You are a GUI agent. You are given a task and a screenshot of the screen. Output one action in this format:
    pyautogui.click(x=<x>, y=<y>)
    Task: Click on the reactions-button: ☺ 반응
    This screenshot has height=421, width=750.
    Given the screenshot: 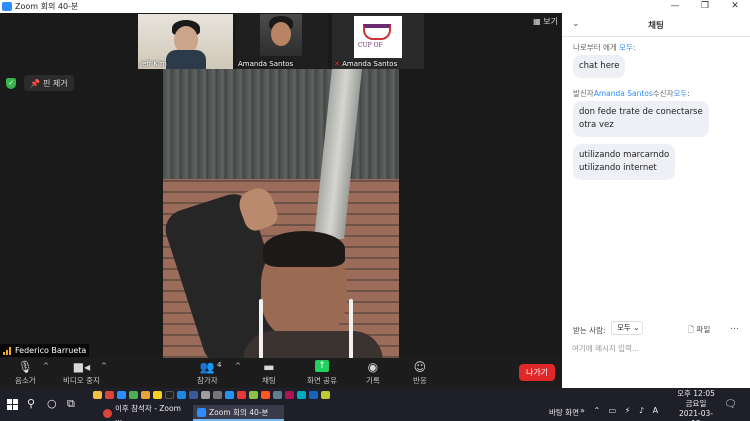 What is the action you would take?
    pyautogui.click(x=420, y=373)
    